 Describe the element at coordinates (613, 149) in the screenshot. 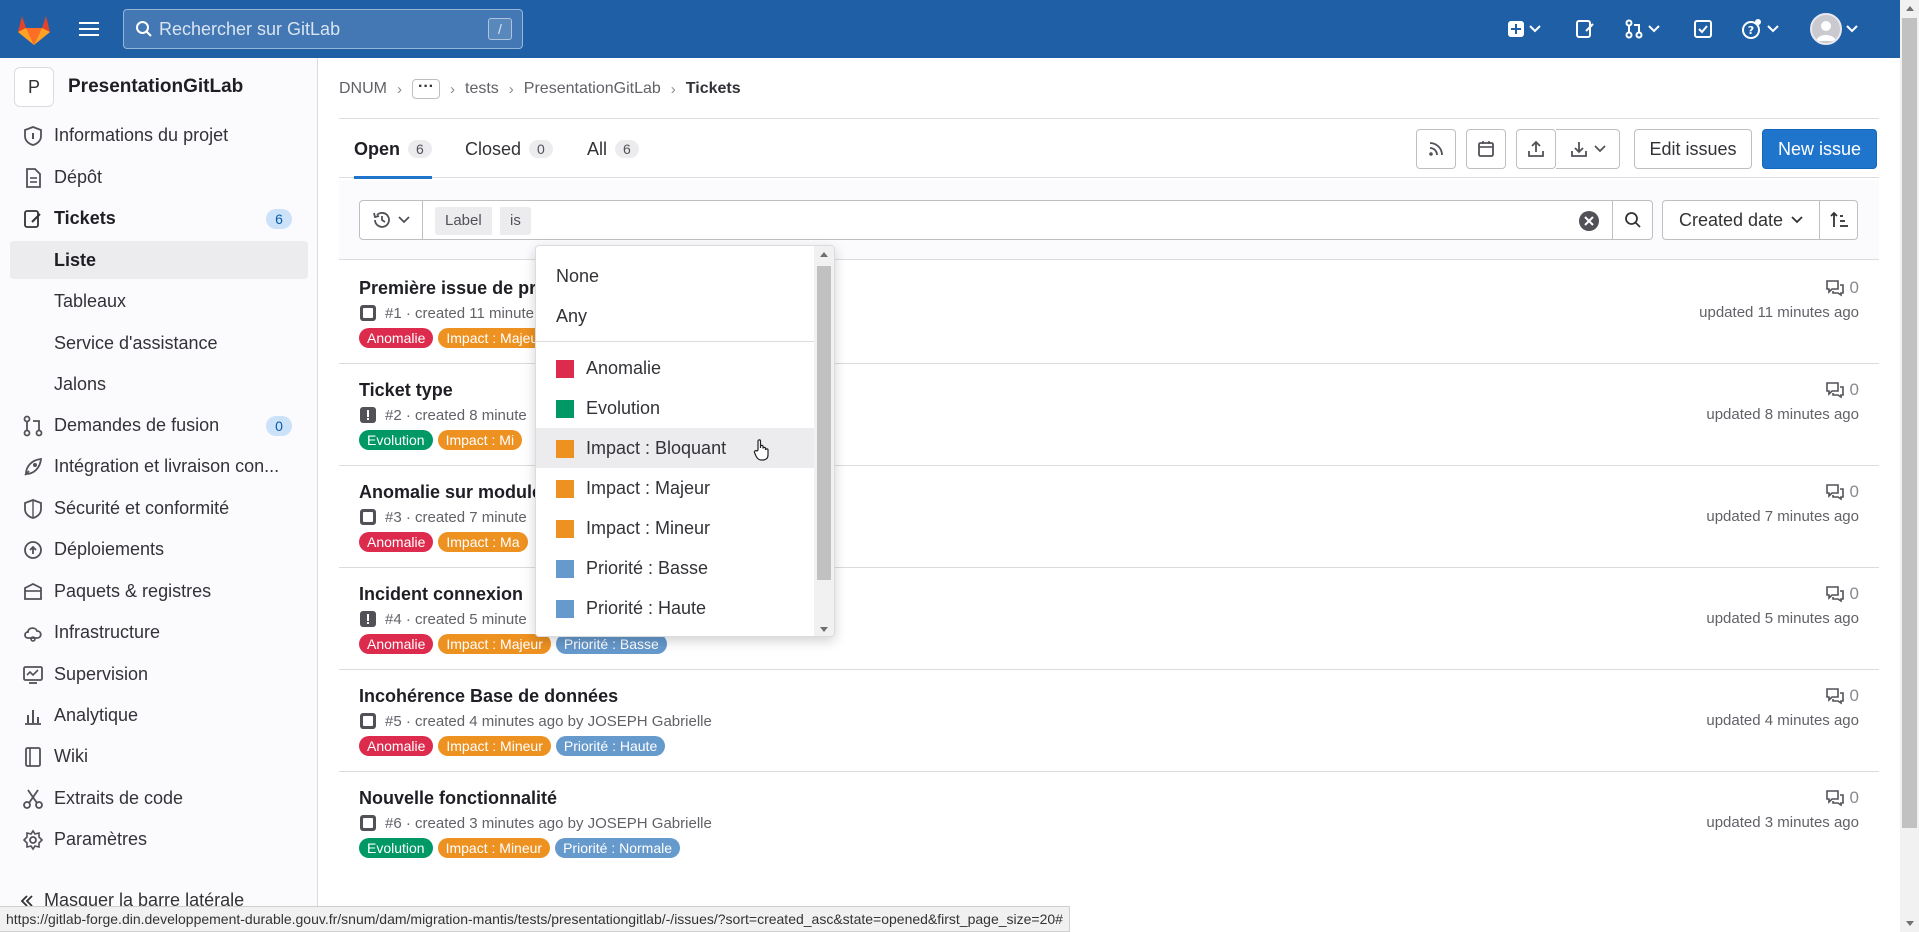

I see `tab-all: All 6` at that location.